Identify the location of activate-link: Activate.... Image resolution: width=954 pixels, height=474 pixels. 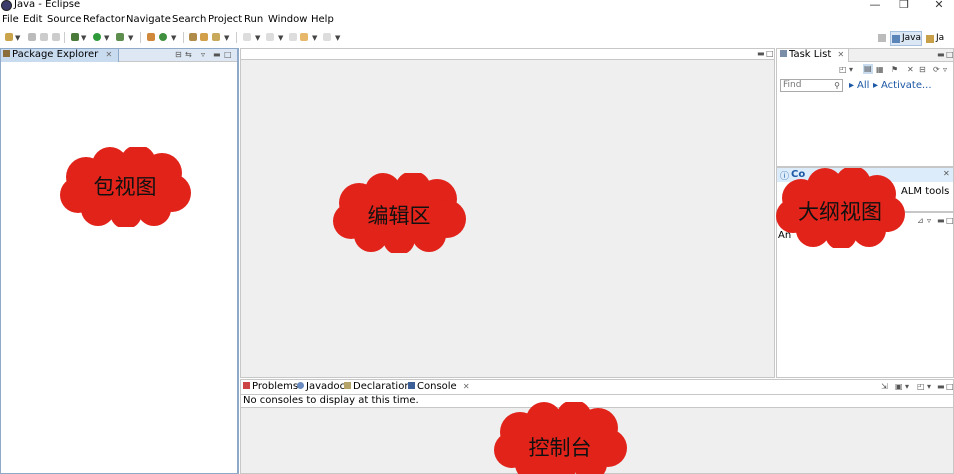
(906, 85).